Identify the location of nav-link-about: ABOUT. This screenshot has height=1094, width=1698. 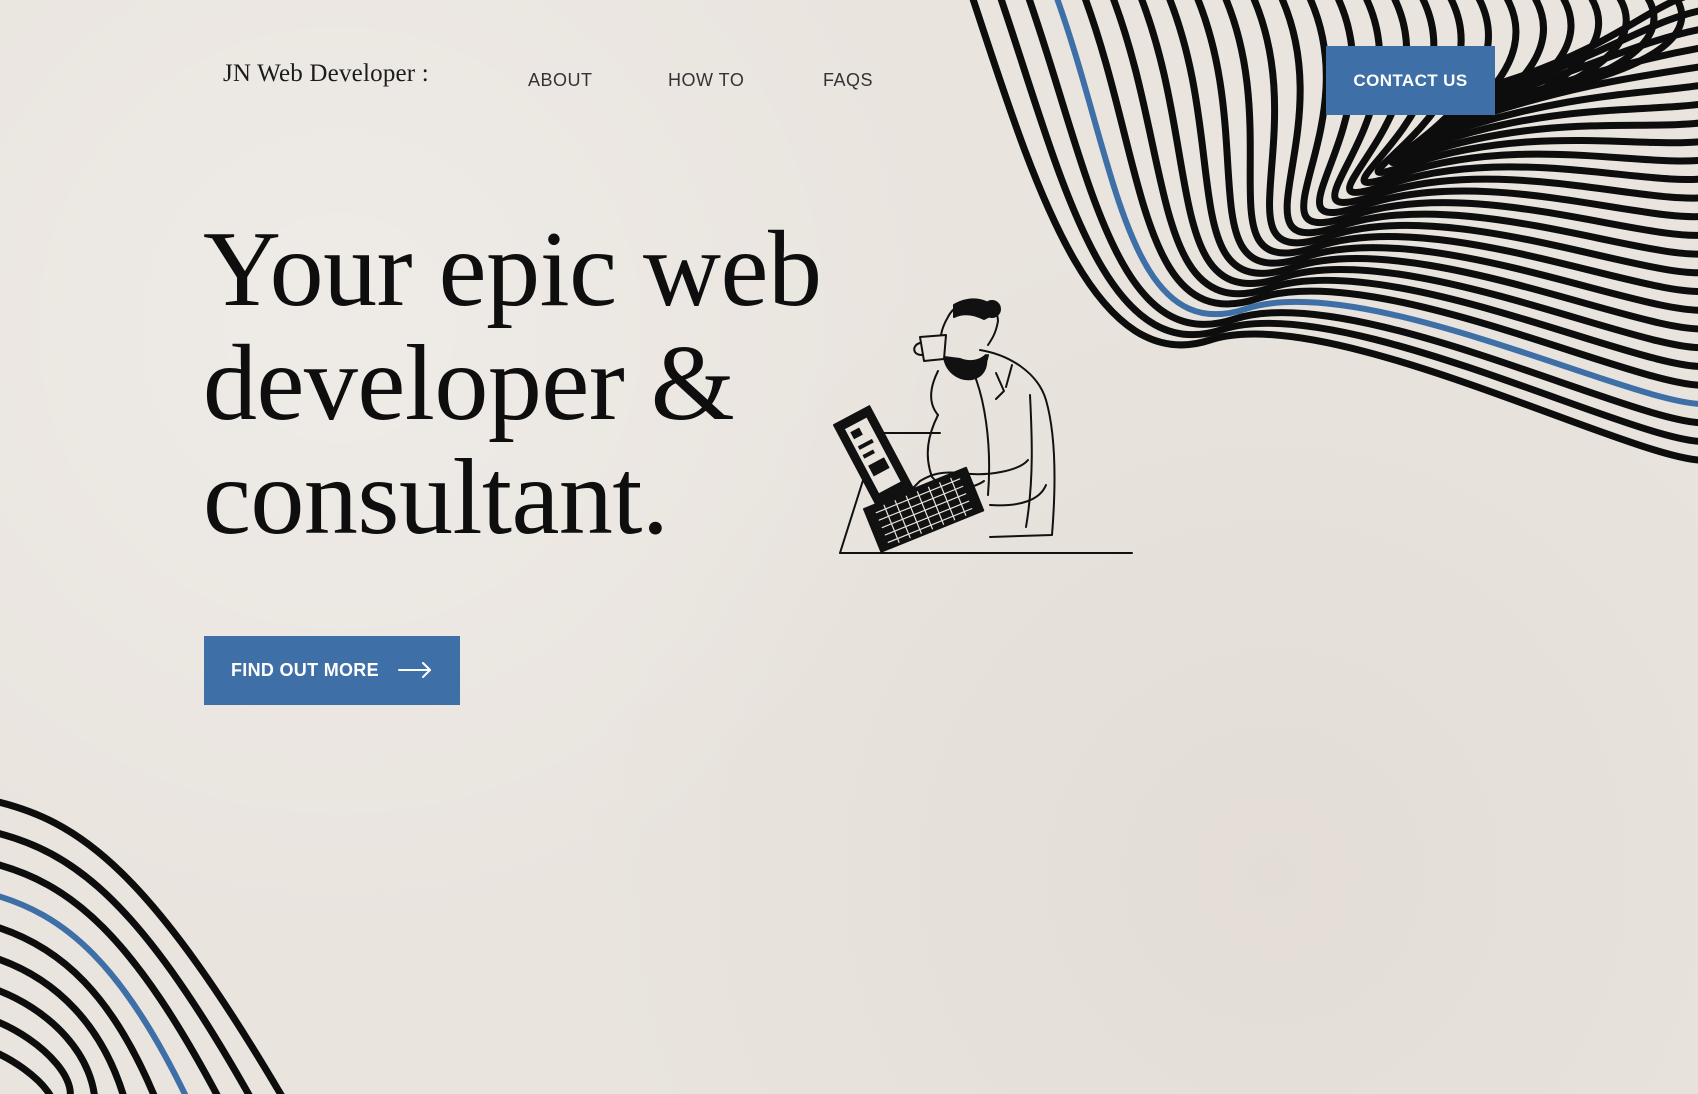
(560, 80).